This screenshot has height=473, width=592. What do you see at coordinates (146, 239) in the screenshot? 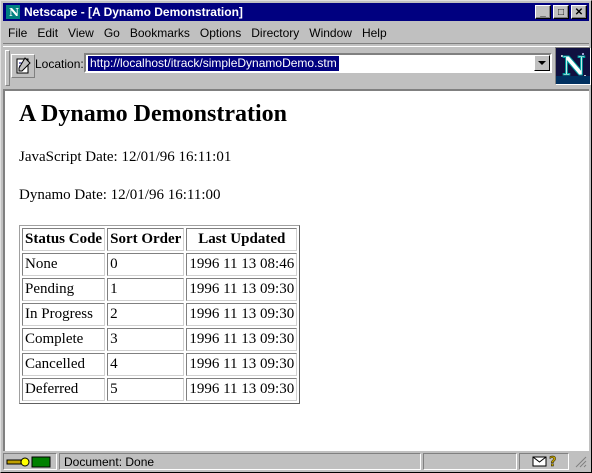
I see `column-header: Sort Order` at bounding box center [146, 239].